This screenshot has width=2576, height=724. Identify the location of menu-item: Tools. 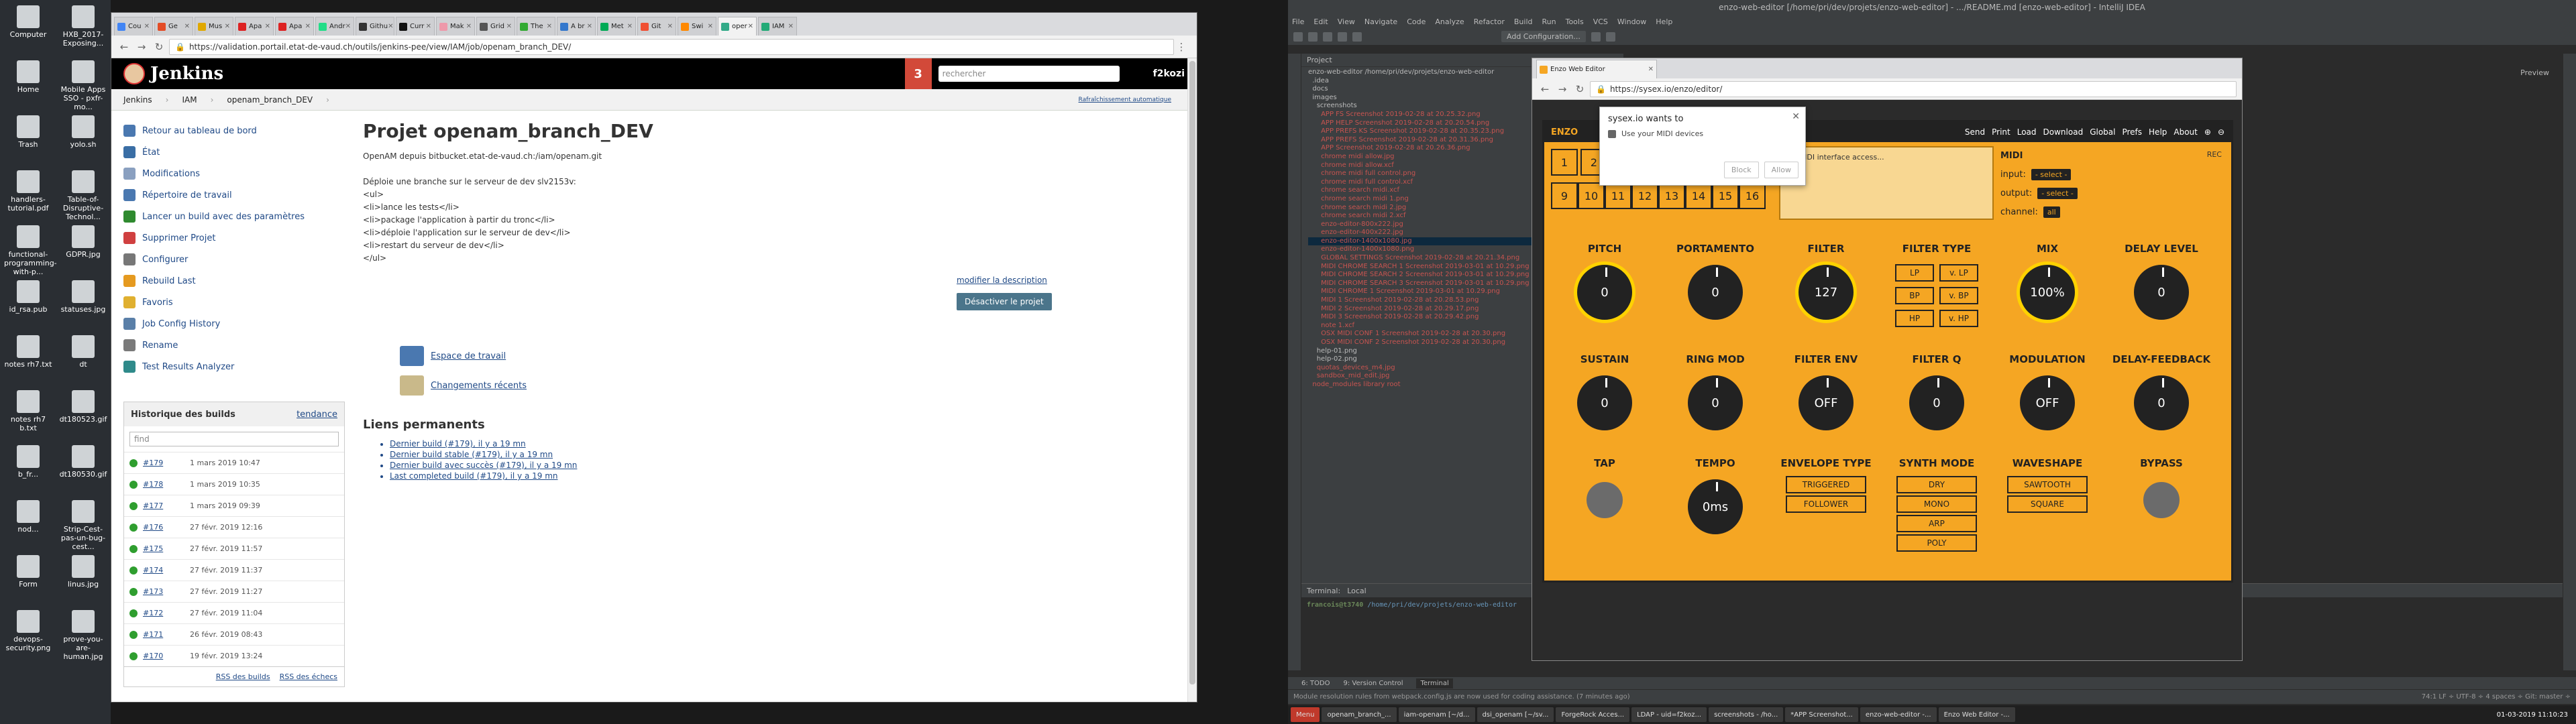
(1575, 21).